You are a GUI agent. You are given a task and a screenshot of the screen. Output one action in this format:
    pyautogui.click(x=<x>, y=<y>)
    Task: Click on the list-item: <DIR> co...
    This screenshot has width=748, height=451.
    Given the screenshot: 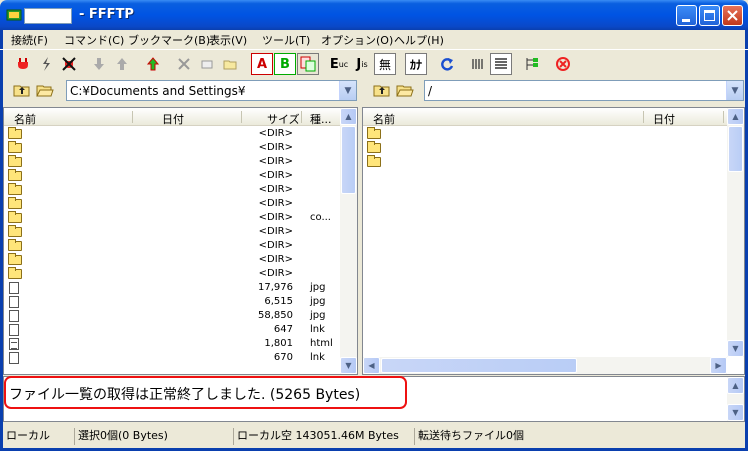 What is the action you would take?
    pyautogui.click(x=180, y=218)
    